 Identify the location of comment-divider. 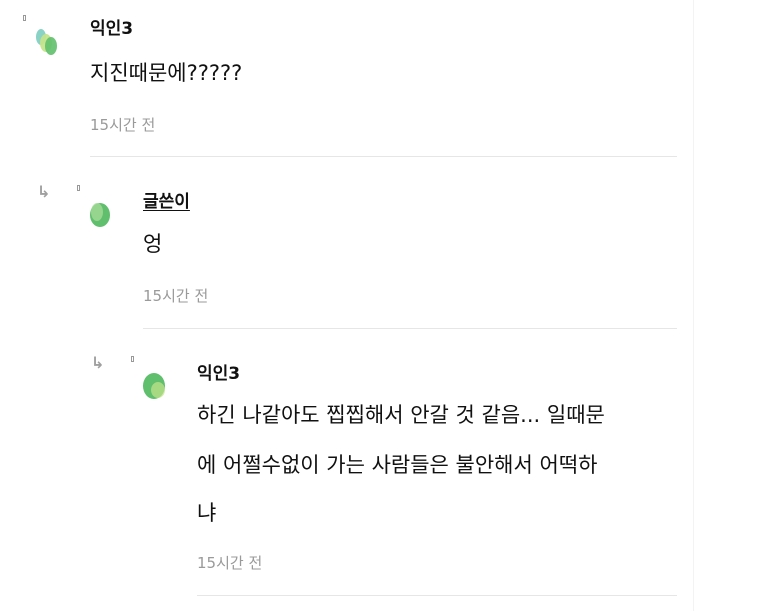
(437, 595).